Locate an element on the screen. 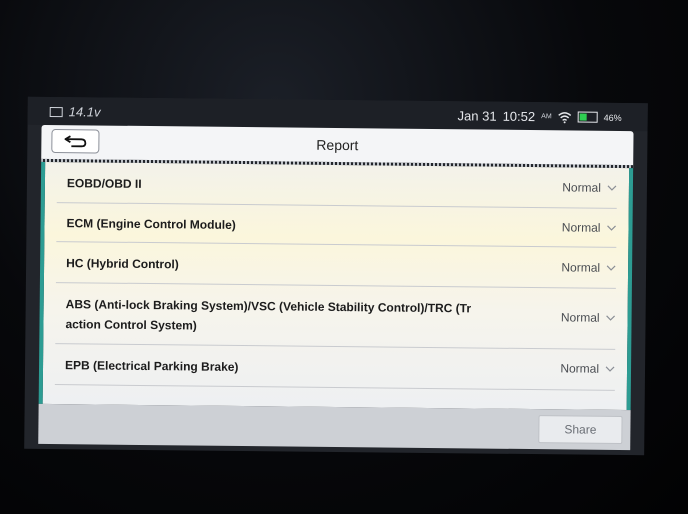 The height and width of the screenshot is (514, 688). battery-percent: 46% is located at coordinates (612, 117).